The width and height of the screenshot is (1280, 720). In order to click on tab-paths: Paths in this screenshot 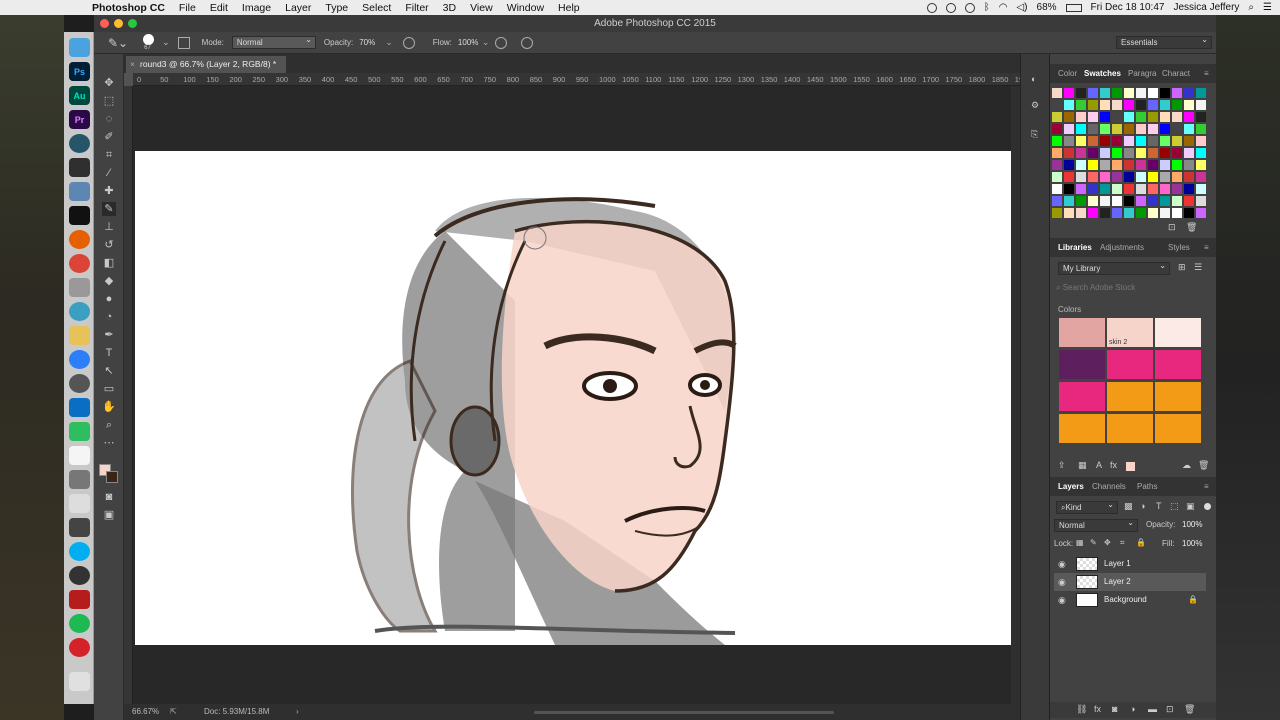, I will do `click(1147, 486)`.